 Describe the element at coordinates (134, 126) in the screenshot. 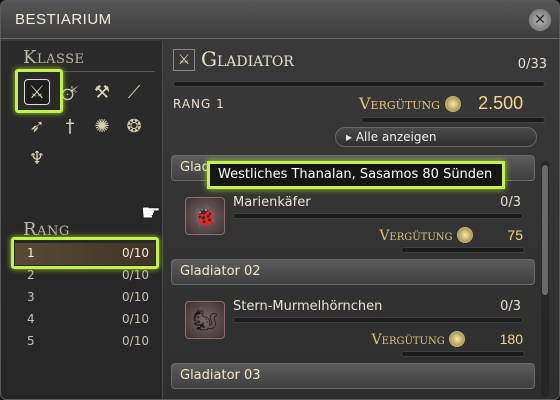

I see `fire-icon: ❂` at that location.